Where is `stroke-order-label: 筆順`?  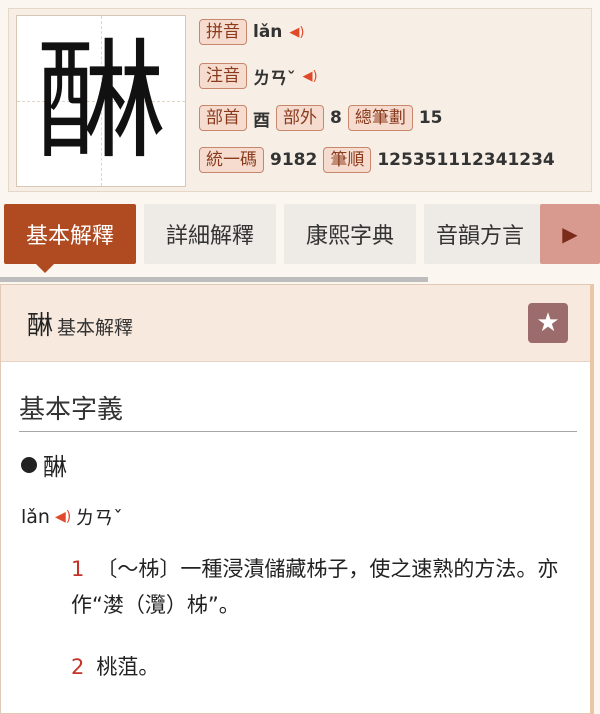
stroke-order-label: 筆順 is located at coordinates (347, 160).